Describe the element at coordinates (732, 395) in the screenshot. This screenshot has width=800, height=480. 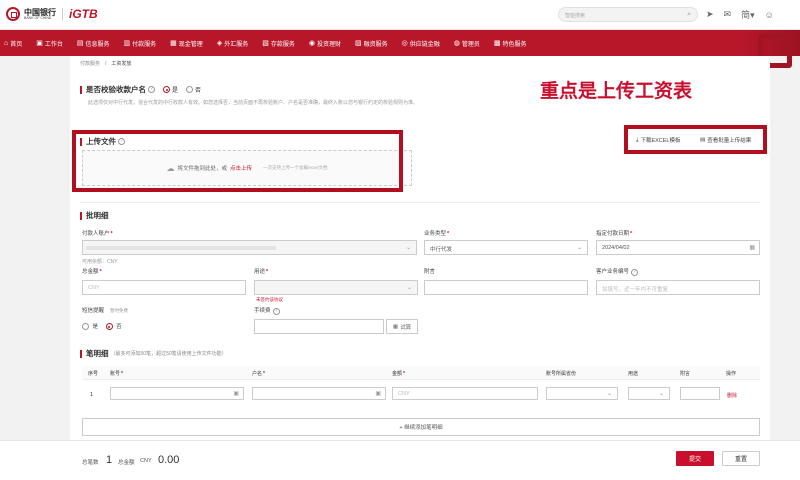
I see `delete-row-link: 删除` at that location.